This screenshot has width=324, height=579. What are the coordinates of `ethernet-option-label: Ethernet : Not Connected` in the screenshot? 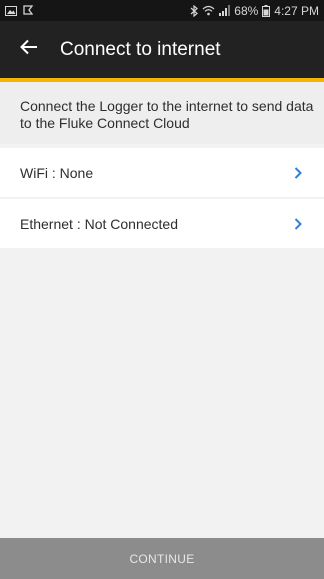 It's located at (99, 223).